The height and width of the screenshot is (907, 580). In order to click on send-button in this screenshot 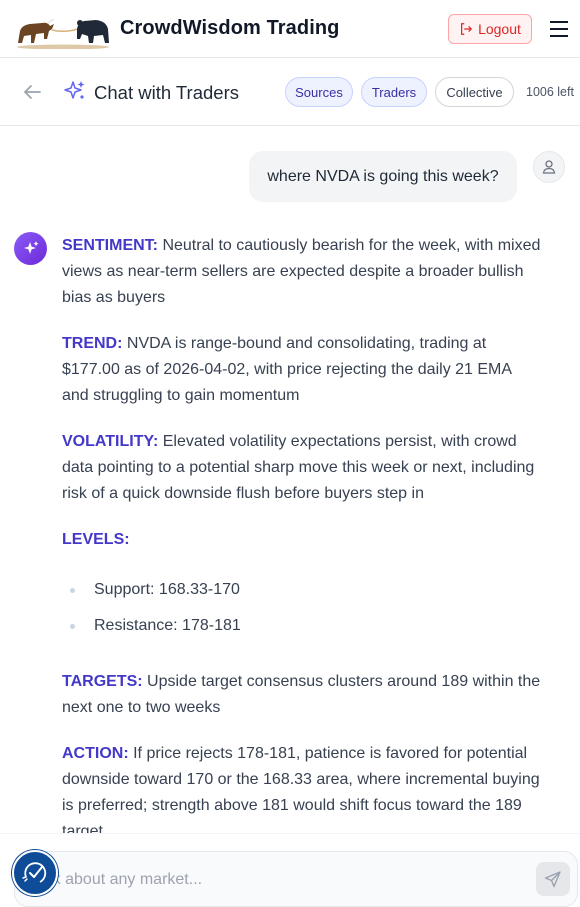, I will do `click(553, 879)`.